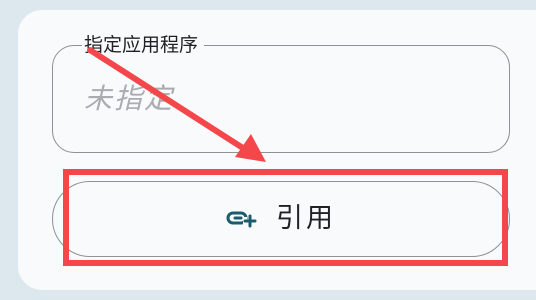 Image resolution: width=536 pixels, height=300 pixels. I want to click on app-select-placeholder: 未指定, so click(129, 98).